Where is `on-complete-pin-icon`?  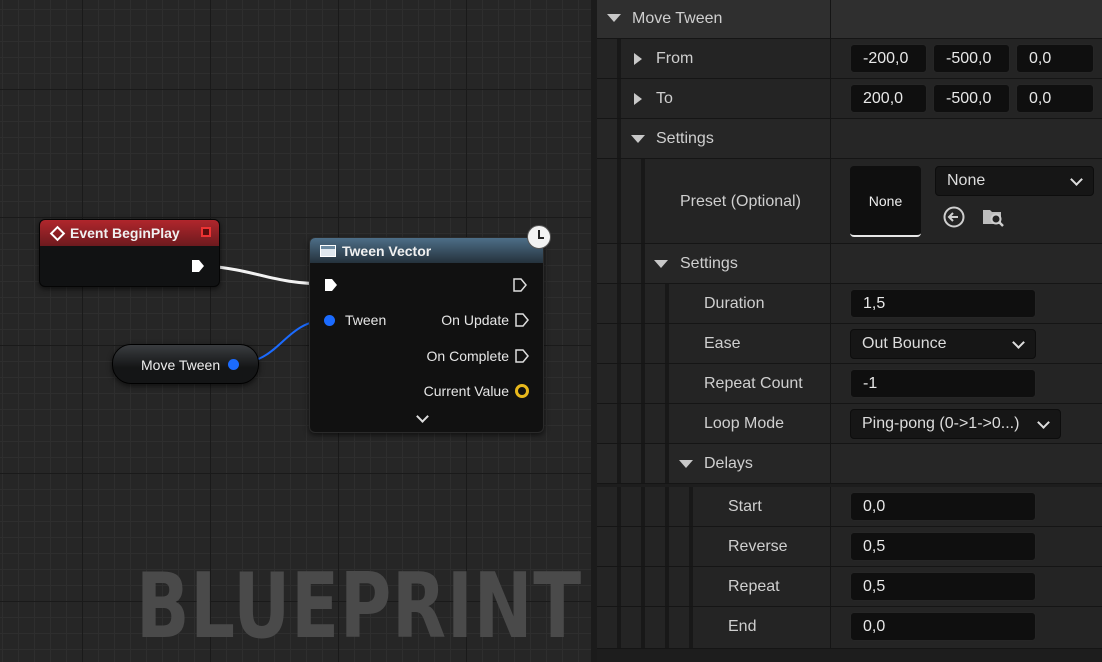 on-complete-pin-icon is located at coordinates (522, 356).